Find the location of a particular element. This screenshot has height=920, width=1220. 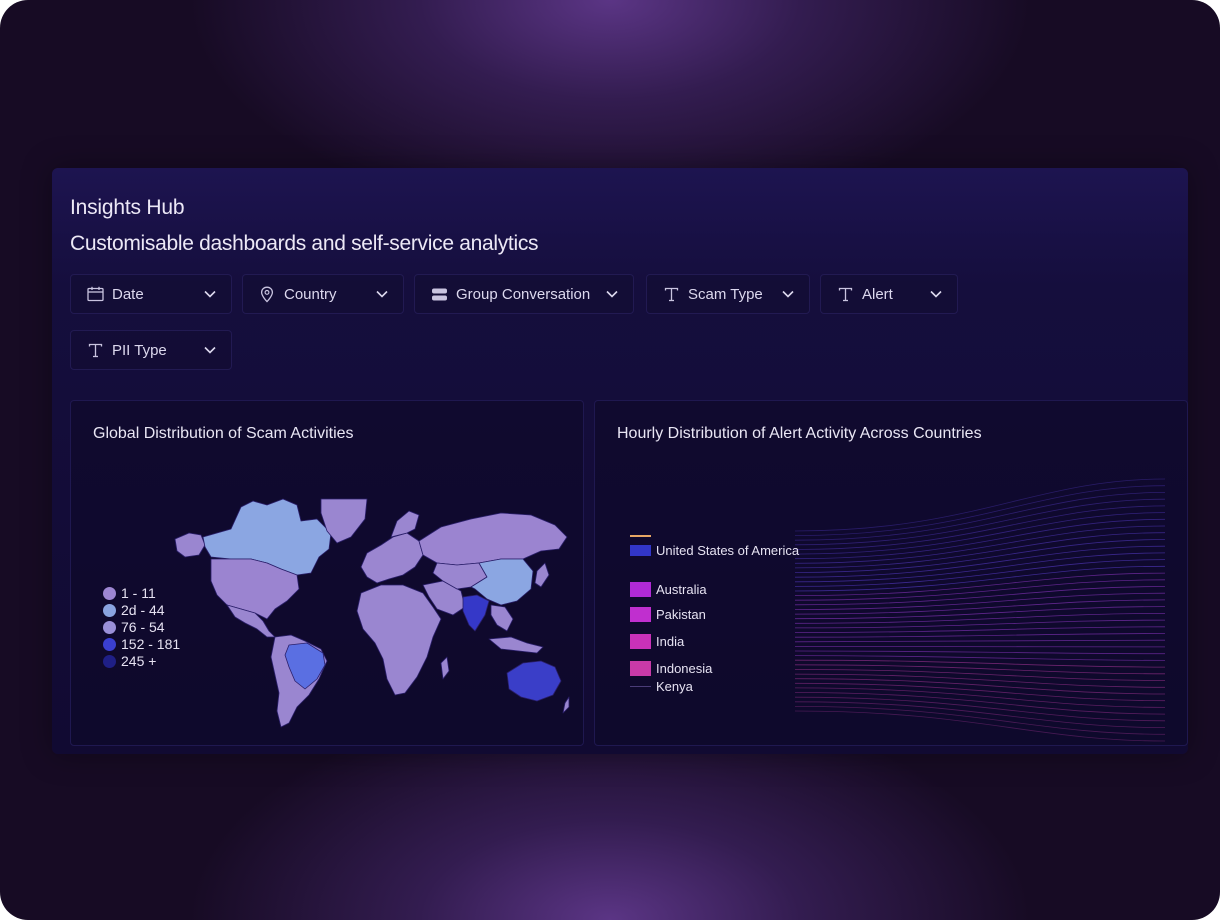

filter-pii-type: PII Type is located at coordinates (151, 350).